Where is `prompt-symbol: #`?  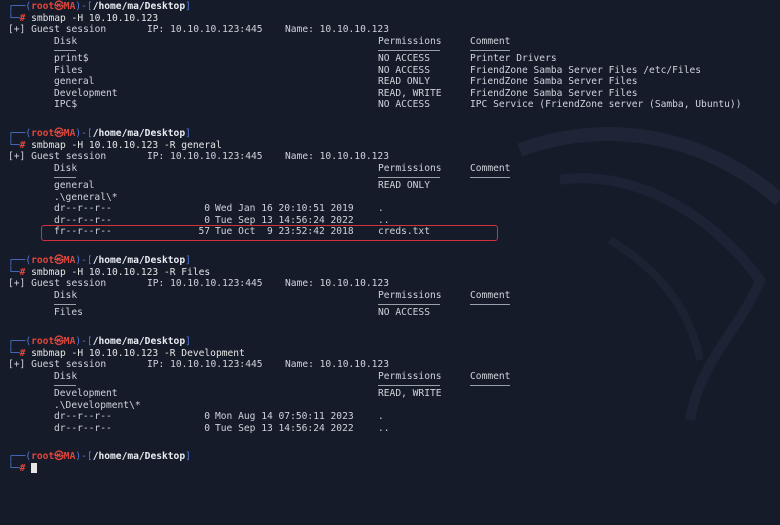
prompt-symbol: # is located at coordinates (22, 468).